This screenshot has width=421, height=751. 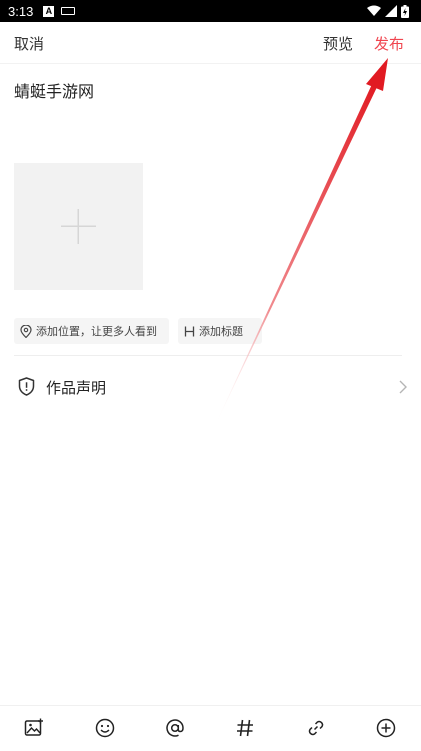 I want to click on work-declaration-row: 作品声明, so click(x=210, y=387).